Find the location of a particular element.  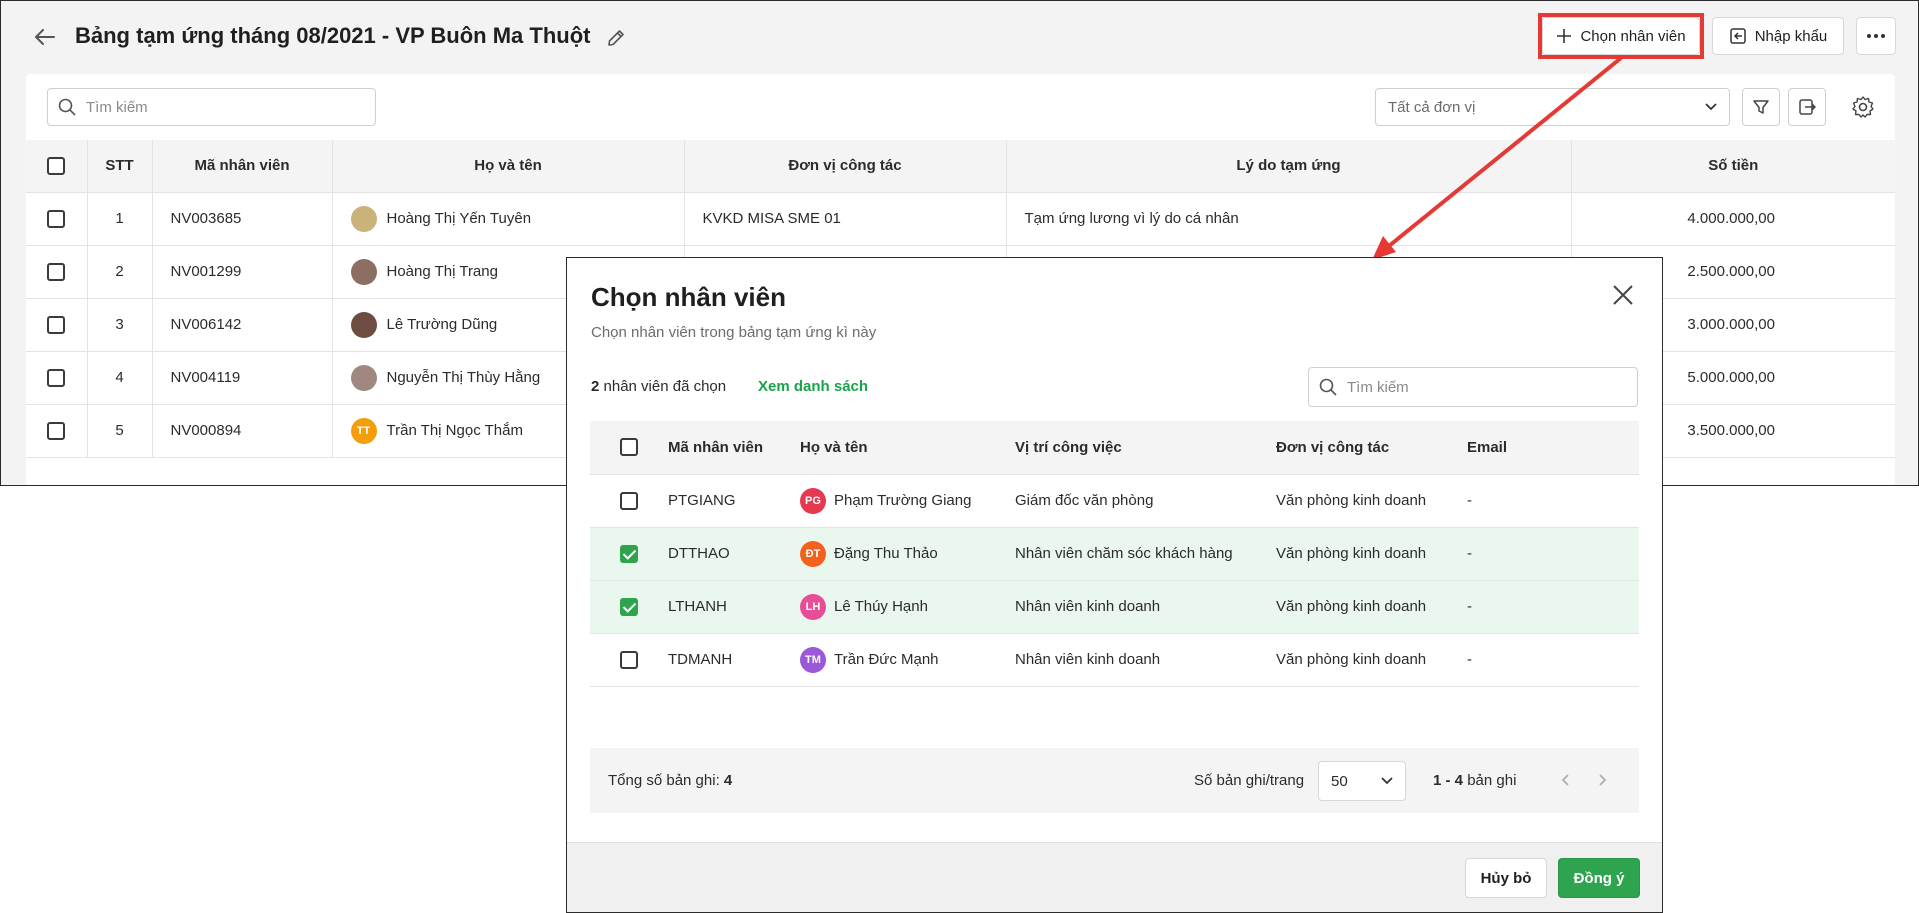

employee-code-cell: NV004119 is located at coordinates (242, 378).